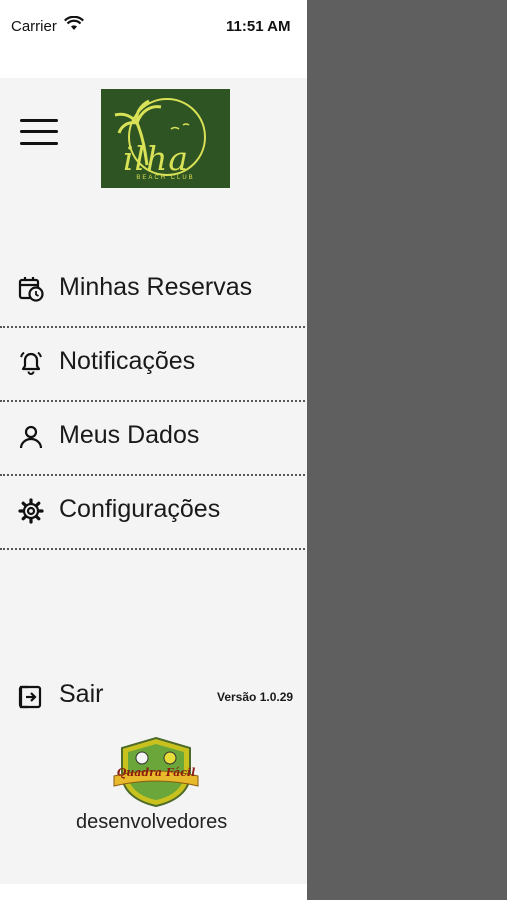  I want to click on logo-subtitle: BEACH CLUB, so click(165, 178).